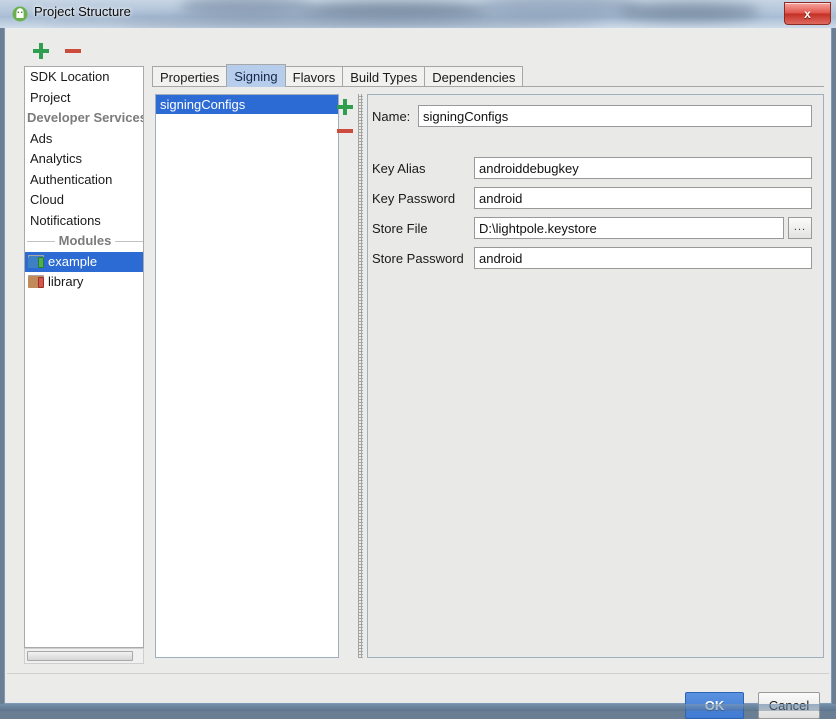 The height and width of the screenshot is (719, 836). I want to click on sidebar-item-ads: Ads, so click(84, 139).